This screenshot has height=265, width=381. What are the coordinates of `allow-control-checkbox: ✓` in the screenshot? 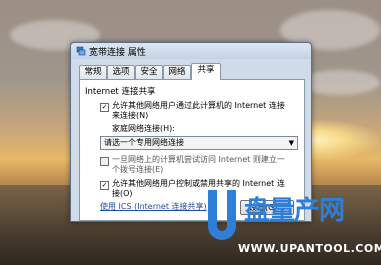 It's located at (104, 185).